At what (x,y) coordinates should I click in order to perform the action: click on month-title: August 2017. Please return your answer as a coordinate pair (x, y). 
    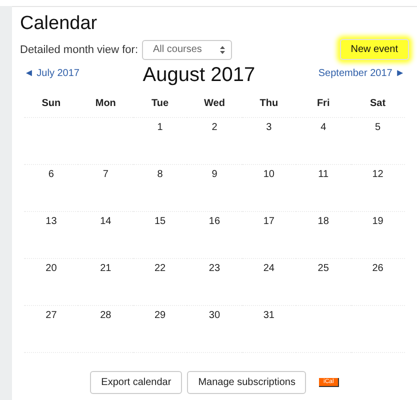
    Looking at the image, I should click on (199, 75).